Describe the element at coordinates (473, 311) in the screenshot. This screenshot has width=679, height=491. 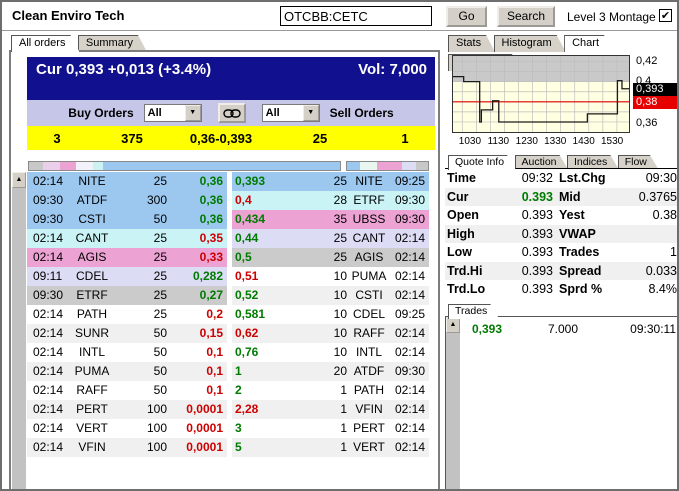
I see `tab-trades: Trades` at that location.